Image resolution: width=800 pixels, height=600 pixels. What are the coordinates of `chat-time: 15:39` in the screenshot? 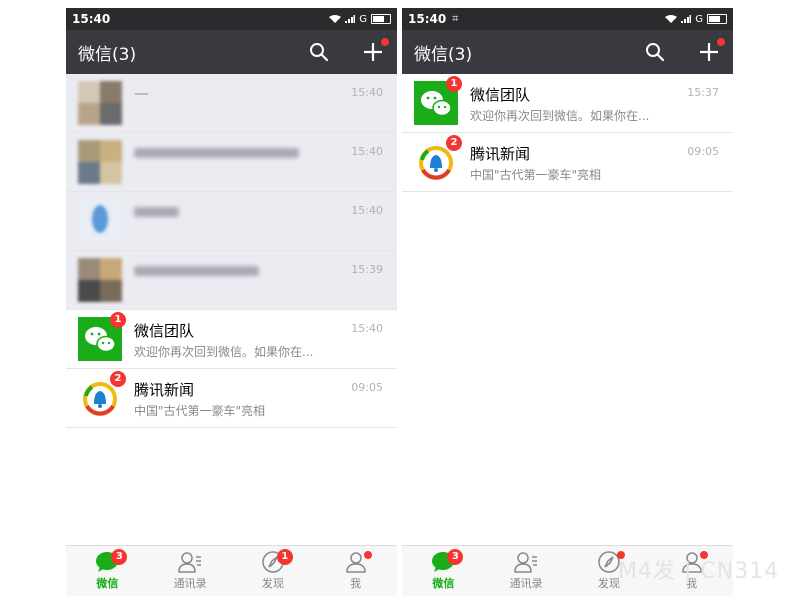 It's located at (367, 269).